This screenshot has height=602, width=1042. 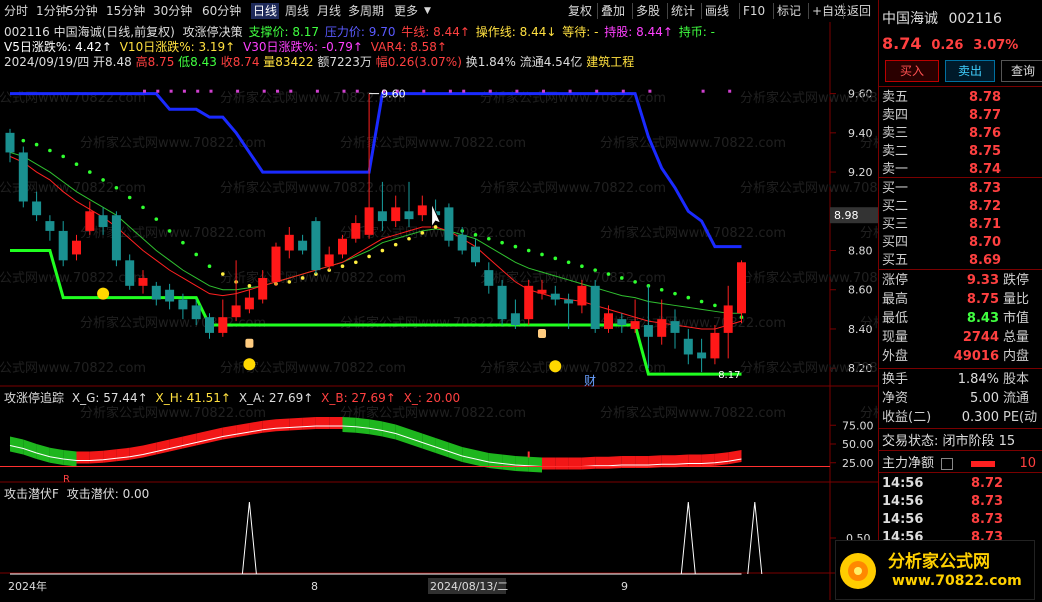 I want to click on info-open: 开8.48, so click(x=112, y=62).